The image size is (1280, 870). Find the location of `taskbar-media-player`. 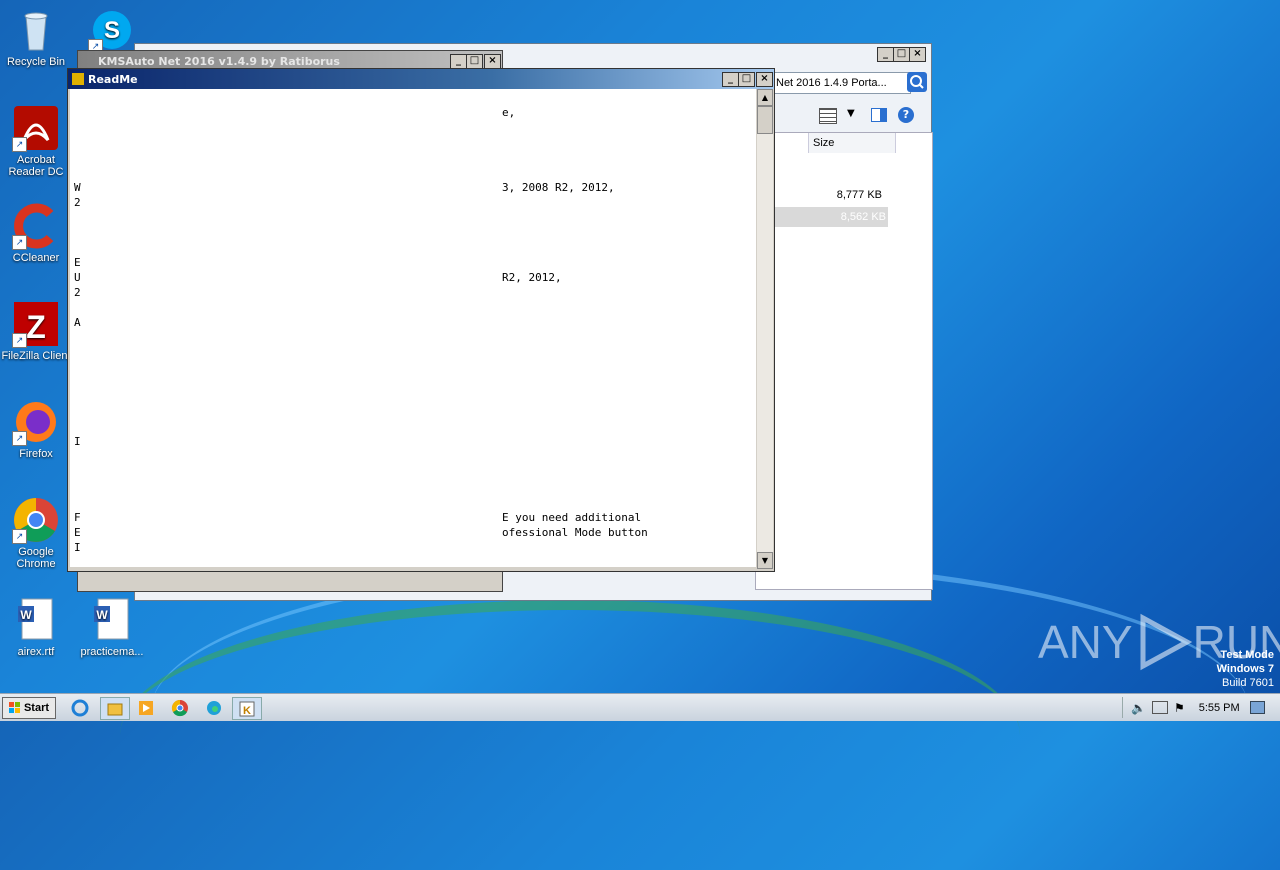

taskbar-media-player is located at coordinates (146, 707).